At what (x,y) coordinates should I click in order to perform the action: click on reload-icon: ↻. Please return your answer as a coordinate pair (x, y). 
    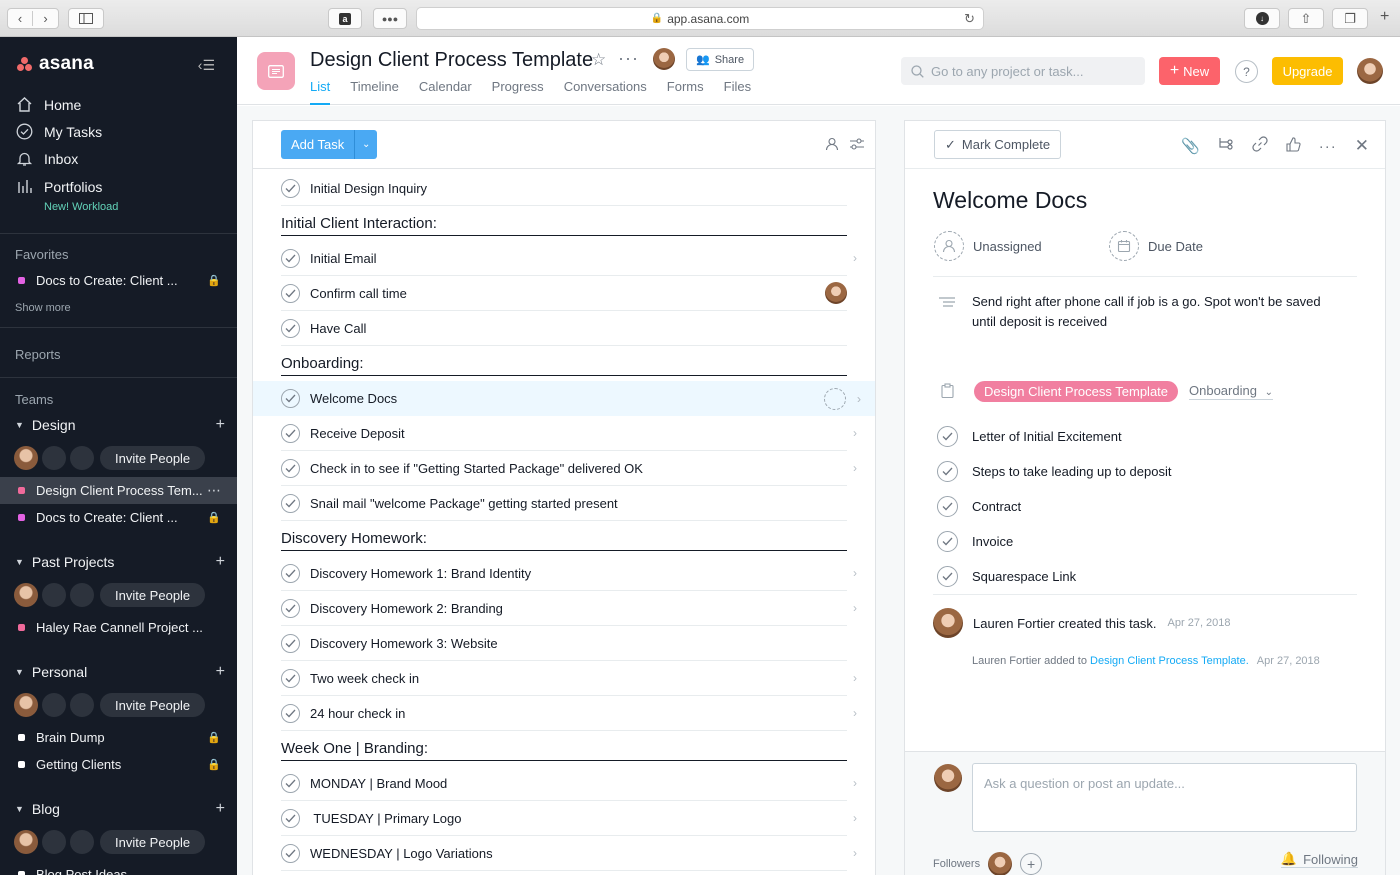
    Looking at the image, I should click on (969, 19).